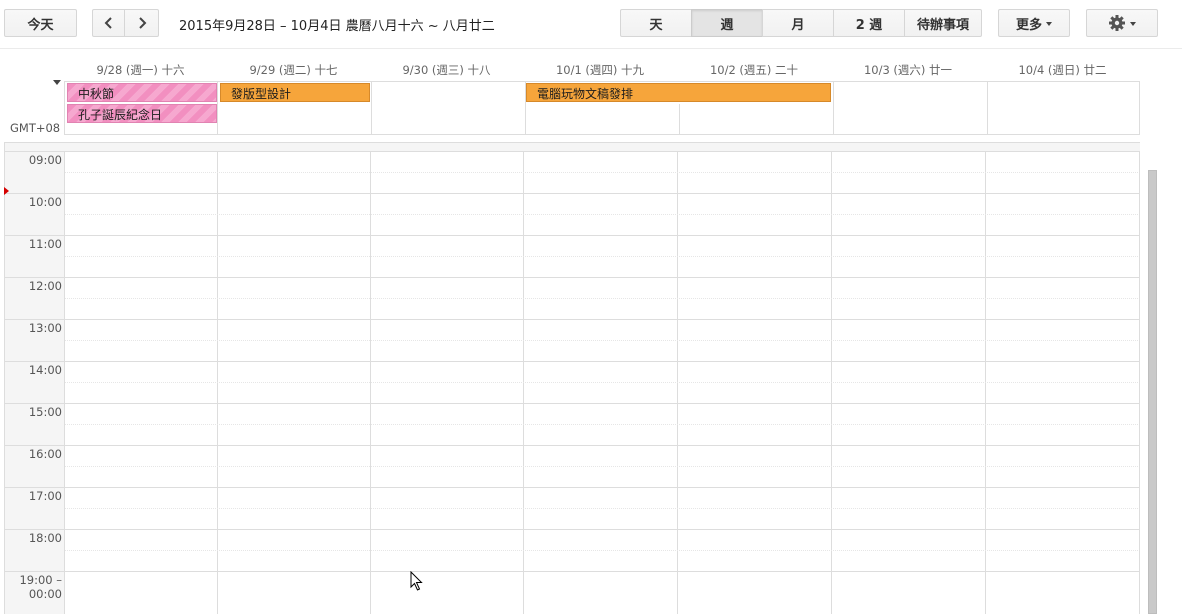 The height and width of the screenshot is (614, 1182). I want to click on allday-event: 孔子誕辰紀念日, so click(142, 113).